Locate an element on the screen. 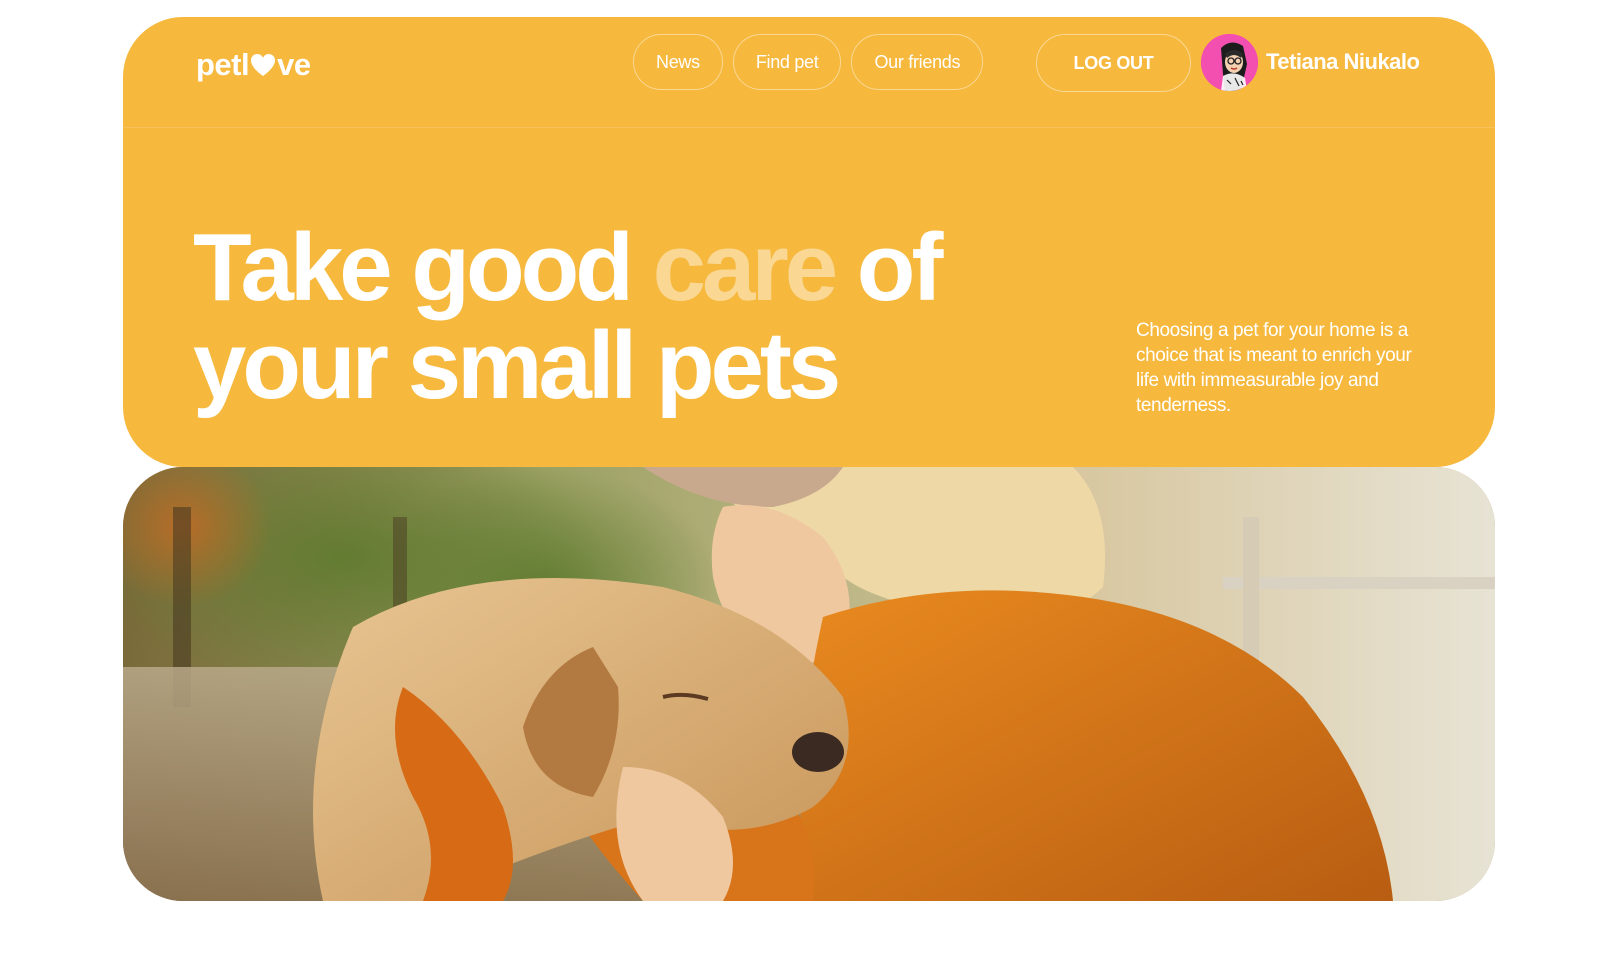 The width and height of the screenshot is (1611, 953). logo: petl ve is located at coordinates (253, 64).